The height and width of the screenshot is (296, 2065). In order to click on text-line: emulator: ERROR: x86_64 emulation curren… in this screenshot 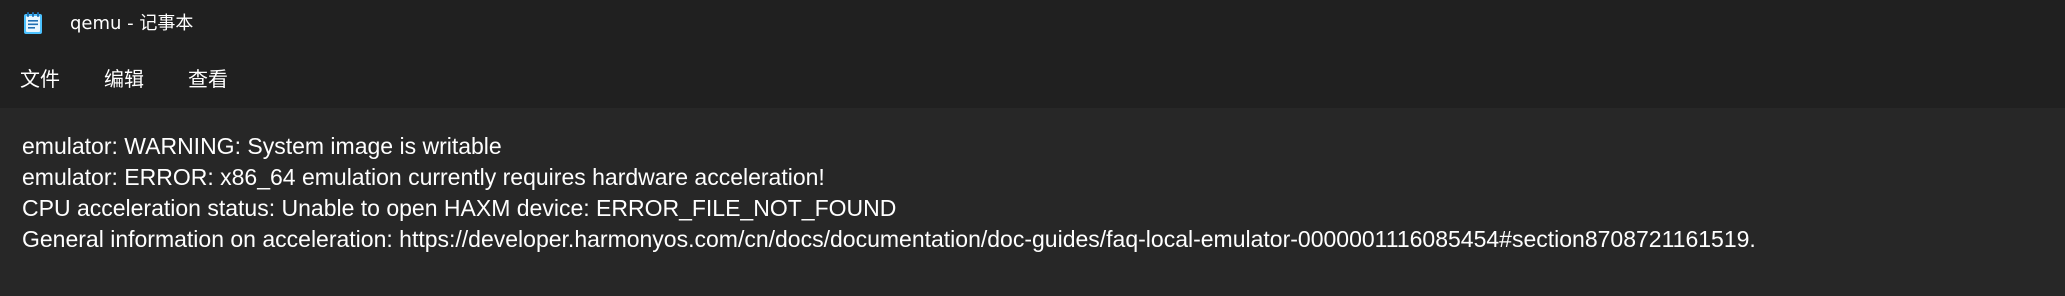, I will do `click(1033, 177)`.